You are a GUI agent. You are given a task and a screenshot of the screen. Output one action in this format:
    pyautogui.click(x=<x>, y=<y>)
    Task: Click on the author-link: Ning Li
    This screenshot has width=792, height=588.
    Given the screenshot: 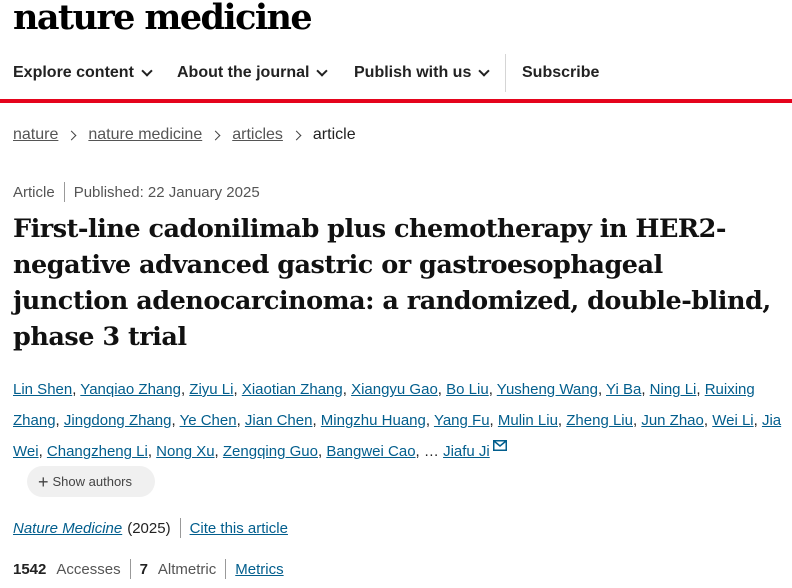 What is the action you would take?
    pyautogui.click(x=673, y=389)
    